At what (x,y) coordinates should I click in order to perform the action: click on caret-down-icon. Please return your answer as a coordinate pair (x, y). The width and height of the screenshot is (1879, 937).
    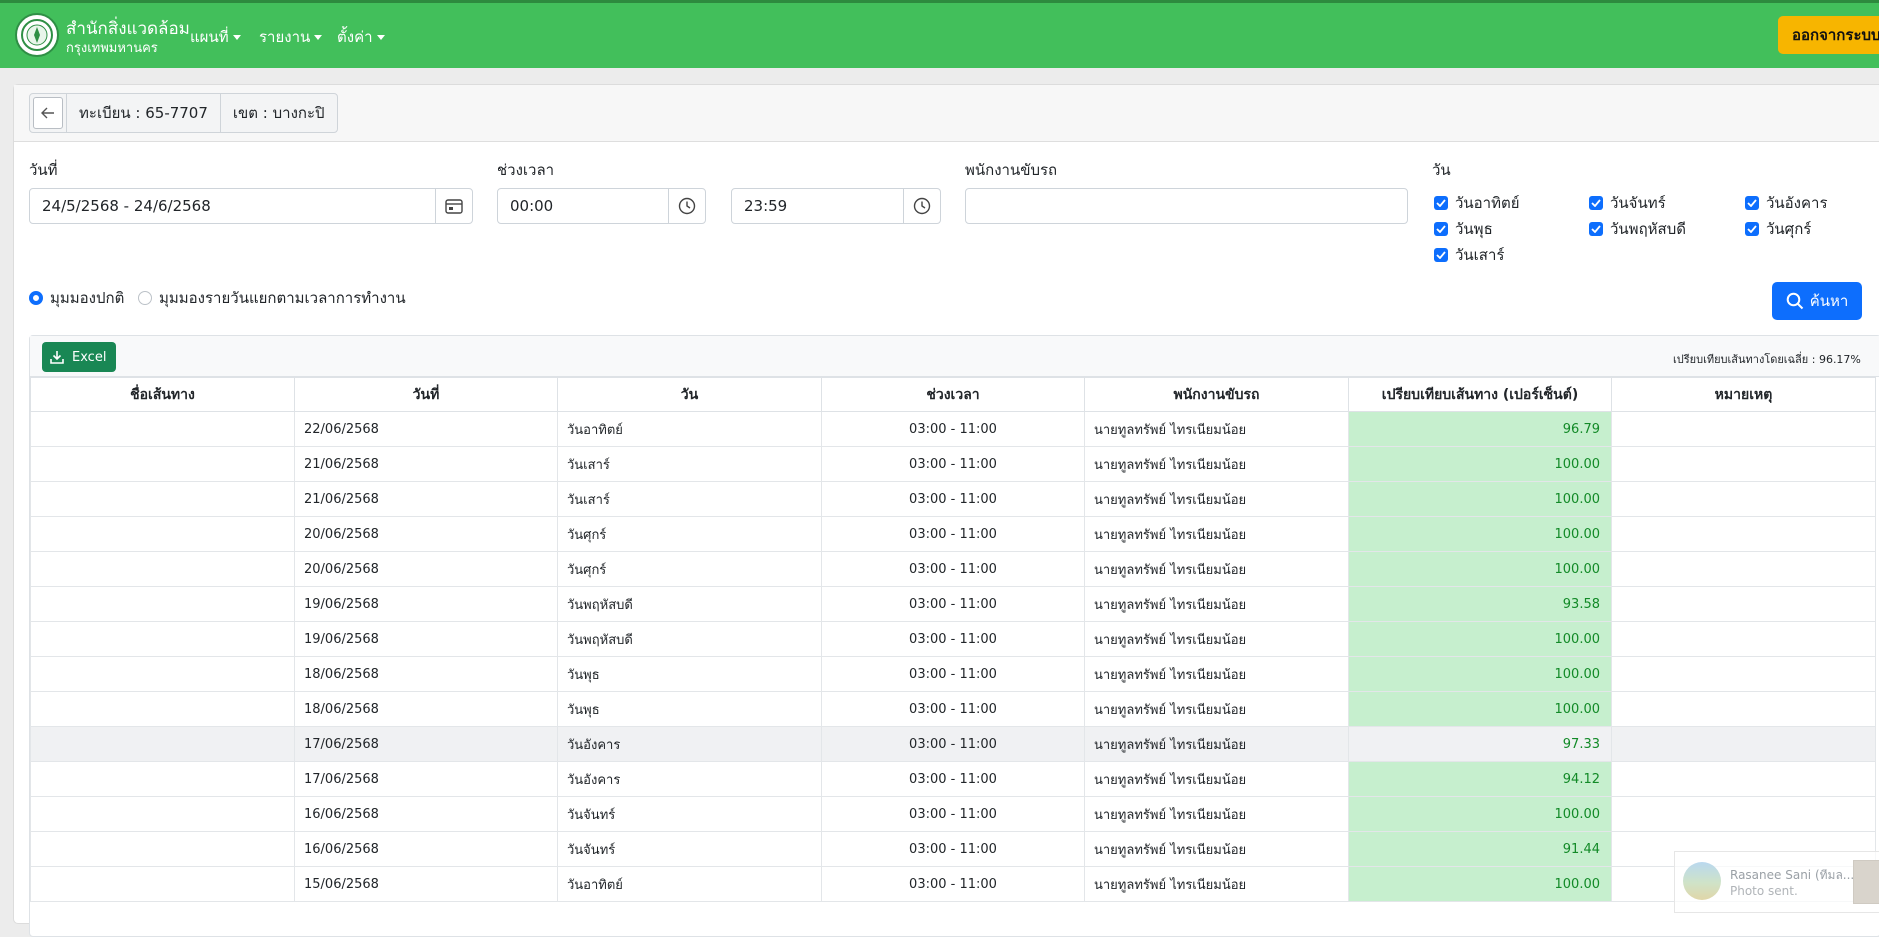
    Looking at the image, I should click on (236, 37).